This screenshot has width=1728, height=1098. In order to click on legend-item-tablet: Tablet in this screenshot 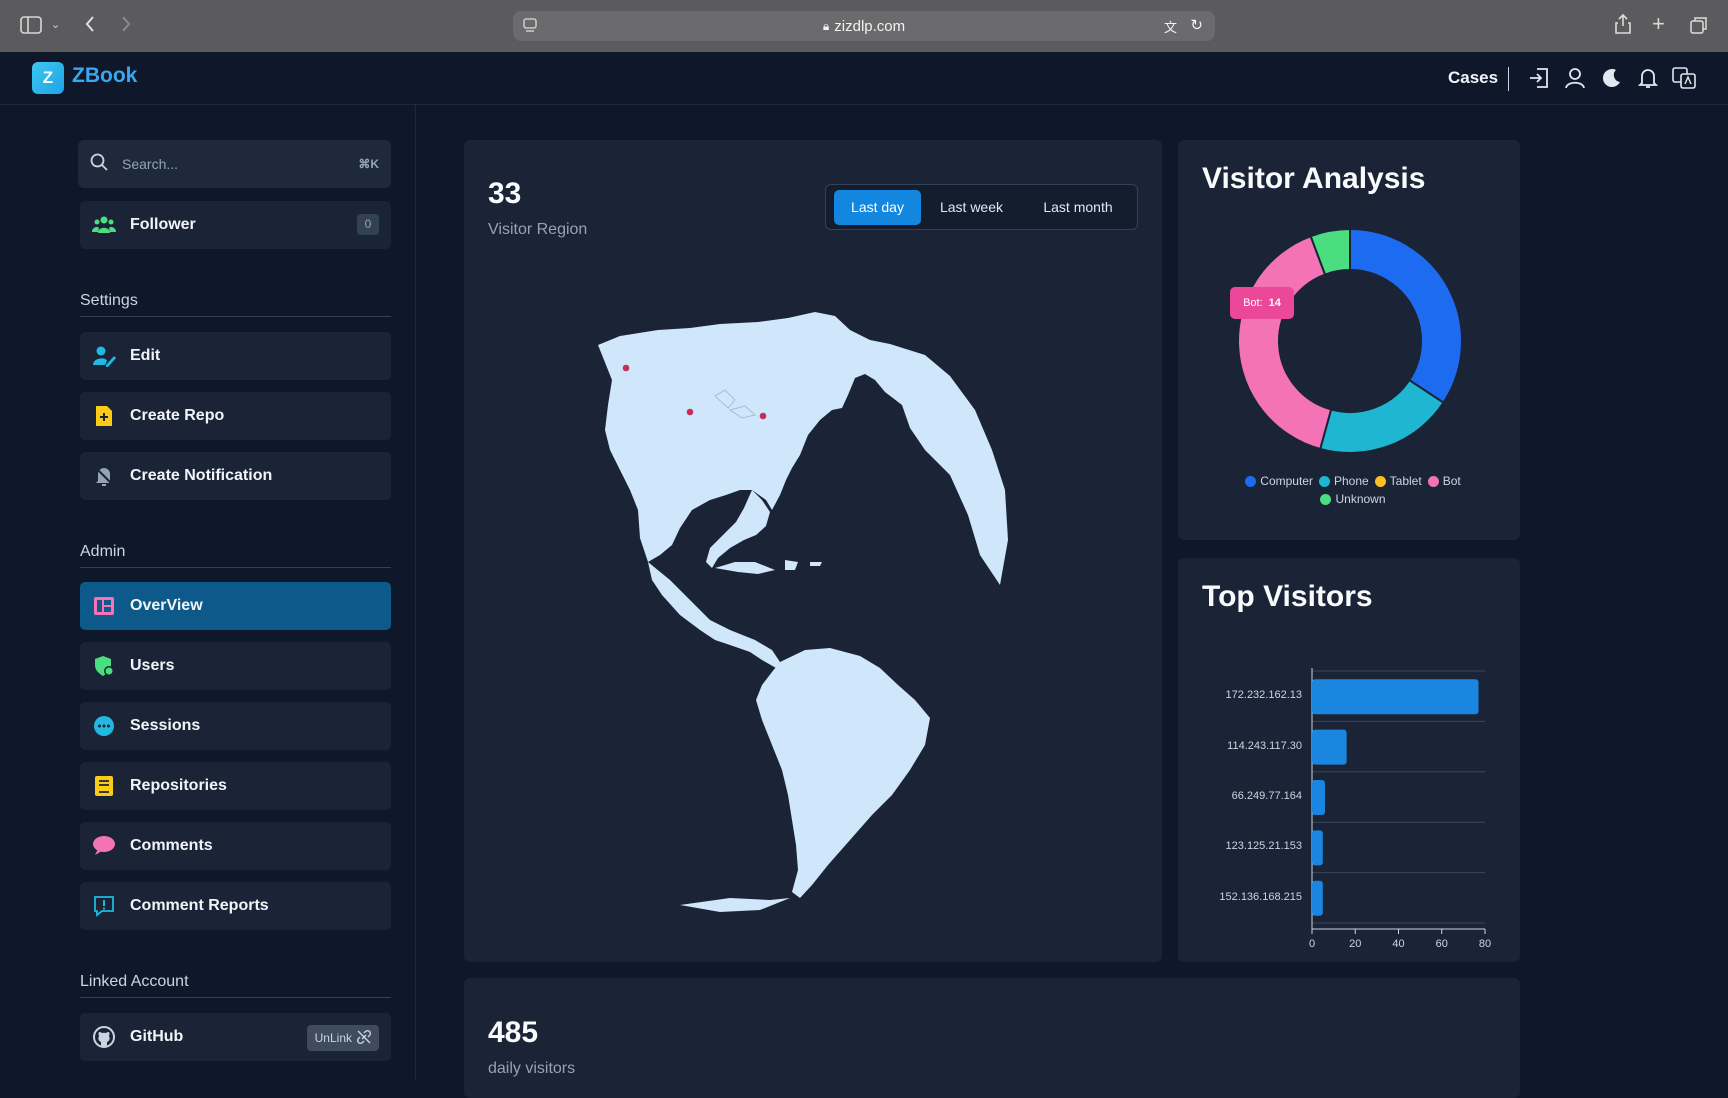, I will do `click(1398, 481)`.